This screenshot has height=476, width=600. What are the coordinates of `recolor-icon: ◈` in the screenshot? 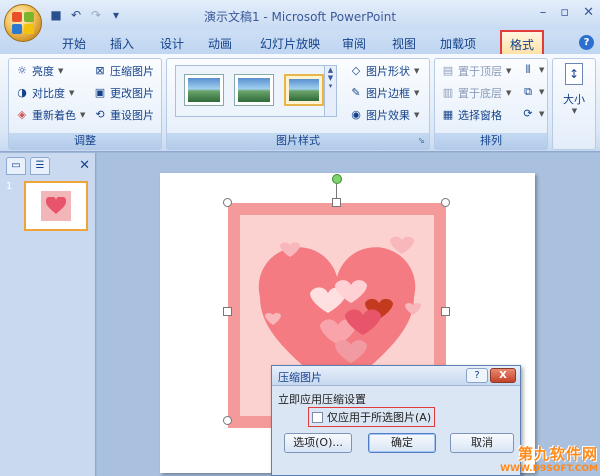 It's located at (22, 114).